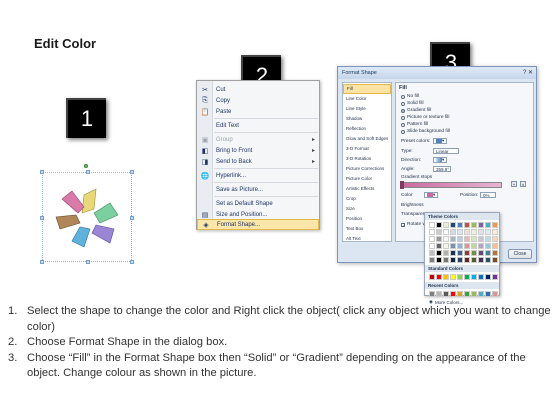 Image resolution: width=560 pixels, height=420 pixels. What do you see at coordinates (440, 160) in the screenshot?
I see `direction-dropdown: ▾` at bounding box center [440, 160].